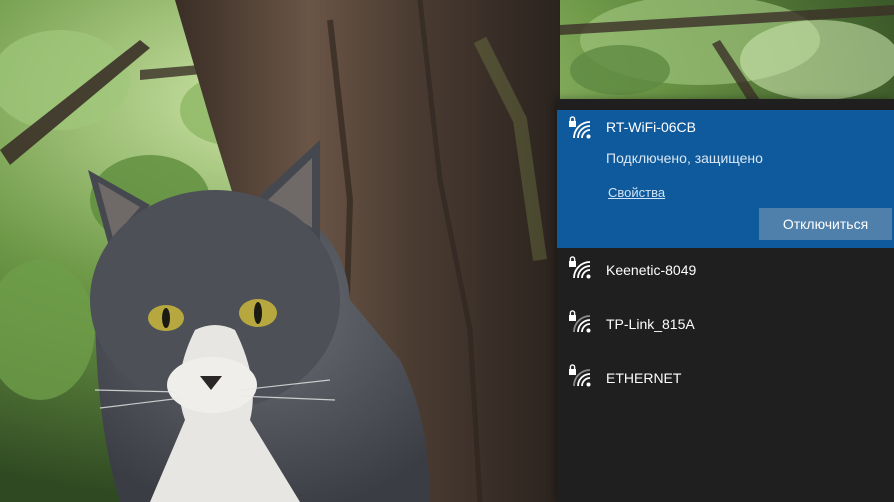 This screenshot has width=894, height=502. What do you see at coordinates (684, 158) in the screenshot?
I see `connection-status: Подключено, защищено` at bounding box center [684, 158].